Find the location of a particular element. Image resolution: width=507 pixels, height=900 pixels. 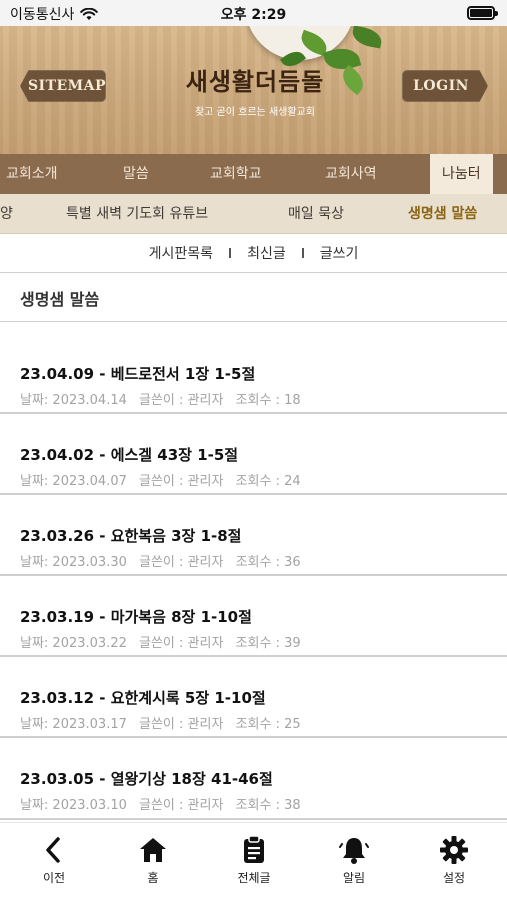

main-nav-item-sermon: 말씀 is located at coordinates (136, 174).